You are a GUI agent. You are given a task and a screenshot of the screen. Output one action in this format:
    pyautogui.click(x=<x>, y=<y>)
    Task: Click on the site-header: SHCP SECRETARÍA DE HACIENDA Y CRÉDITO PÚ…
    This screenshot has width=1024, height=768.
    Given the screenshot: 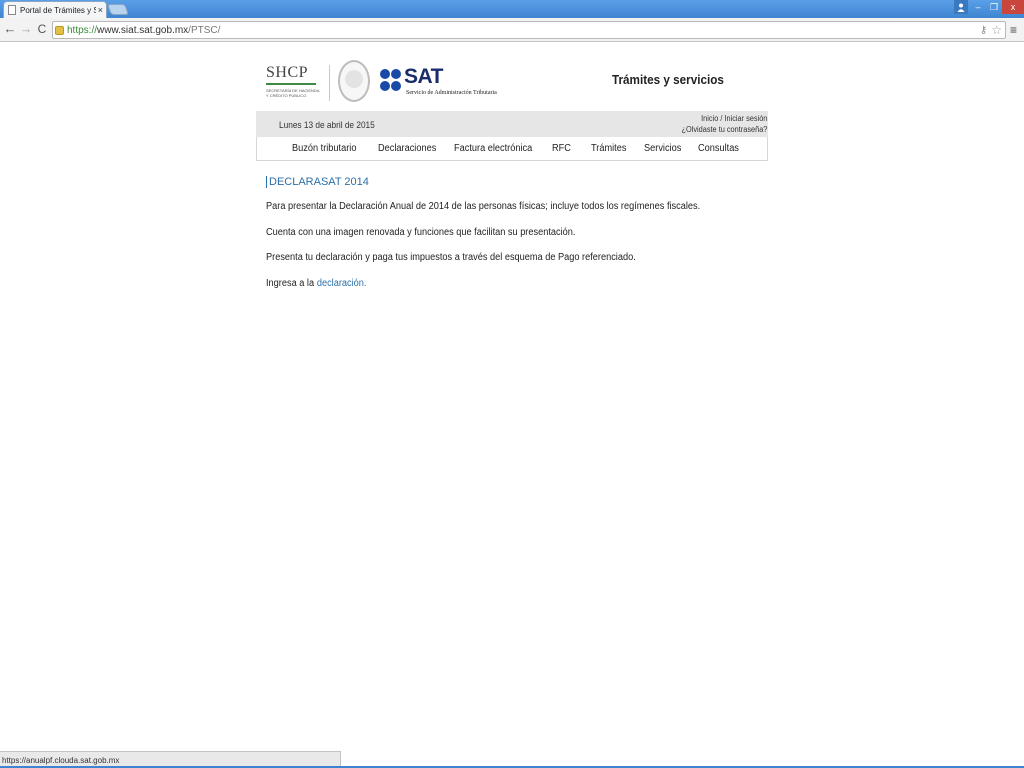 What is the action you would take?
    pyautogui.click(x=512, y=82)
    